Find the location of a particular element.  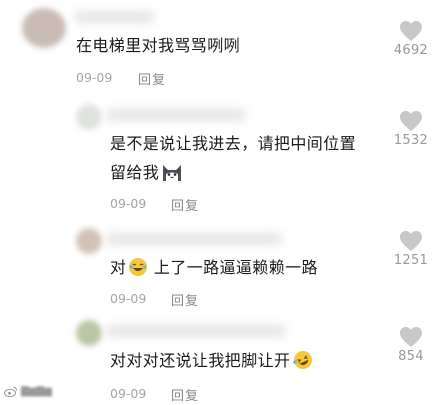

rolling-laughing-icon is located at coordinates (303, 360).